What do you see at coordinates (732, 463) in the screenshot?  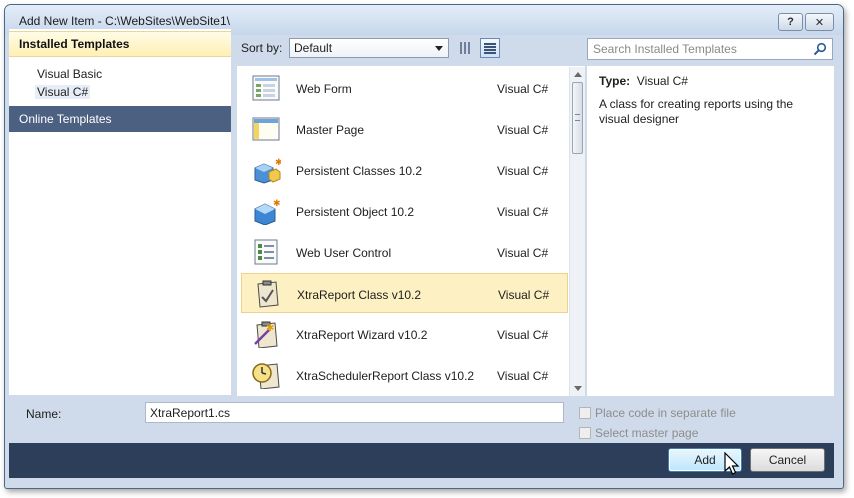 I see `mouse-cursor-icon` at bounding box center [732, 463].